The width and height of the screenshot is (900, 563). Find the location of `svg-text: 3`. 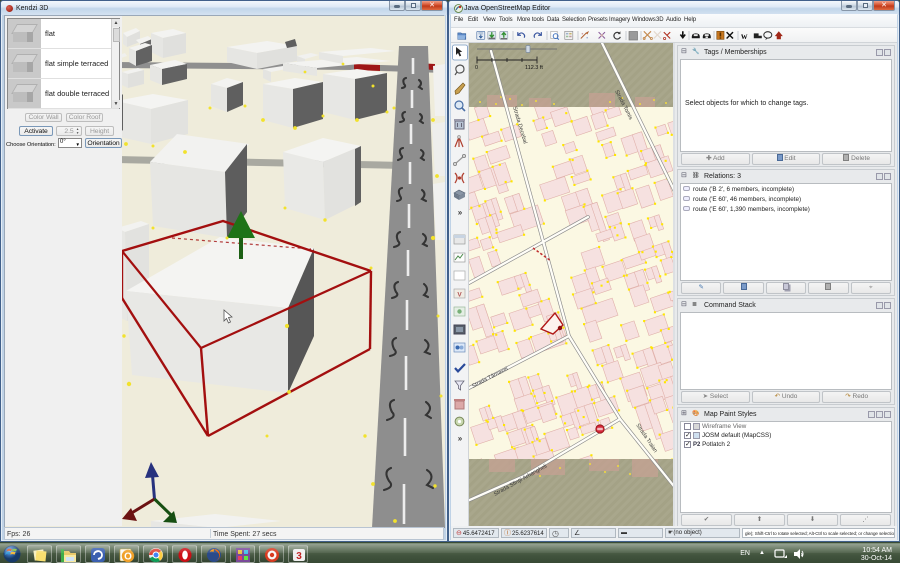

svg-text: 3 is located at coordinates (299, 556).